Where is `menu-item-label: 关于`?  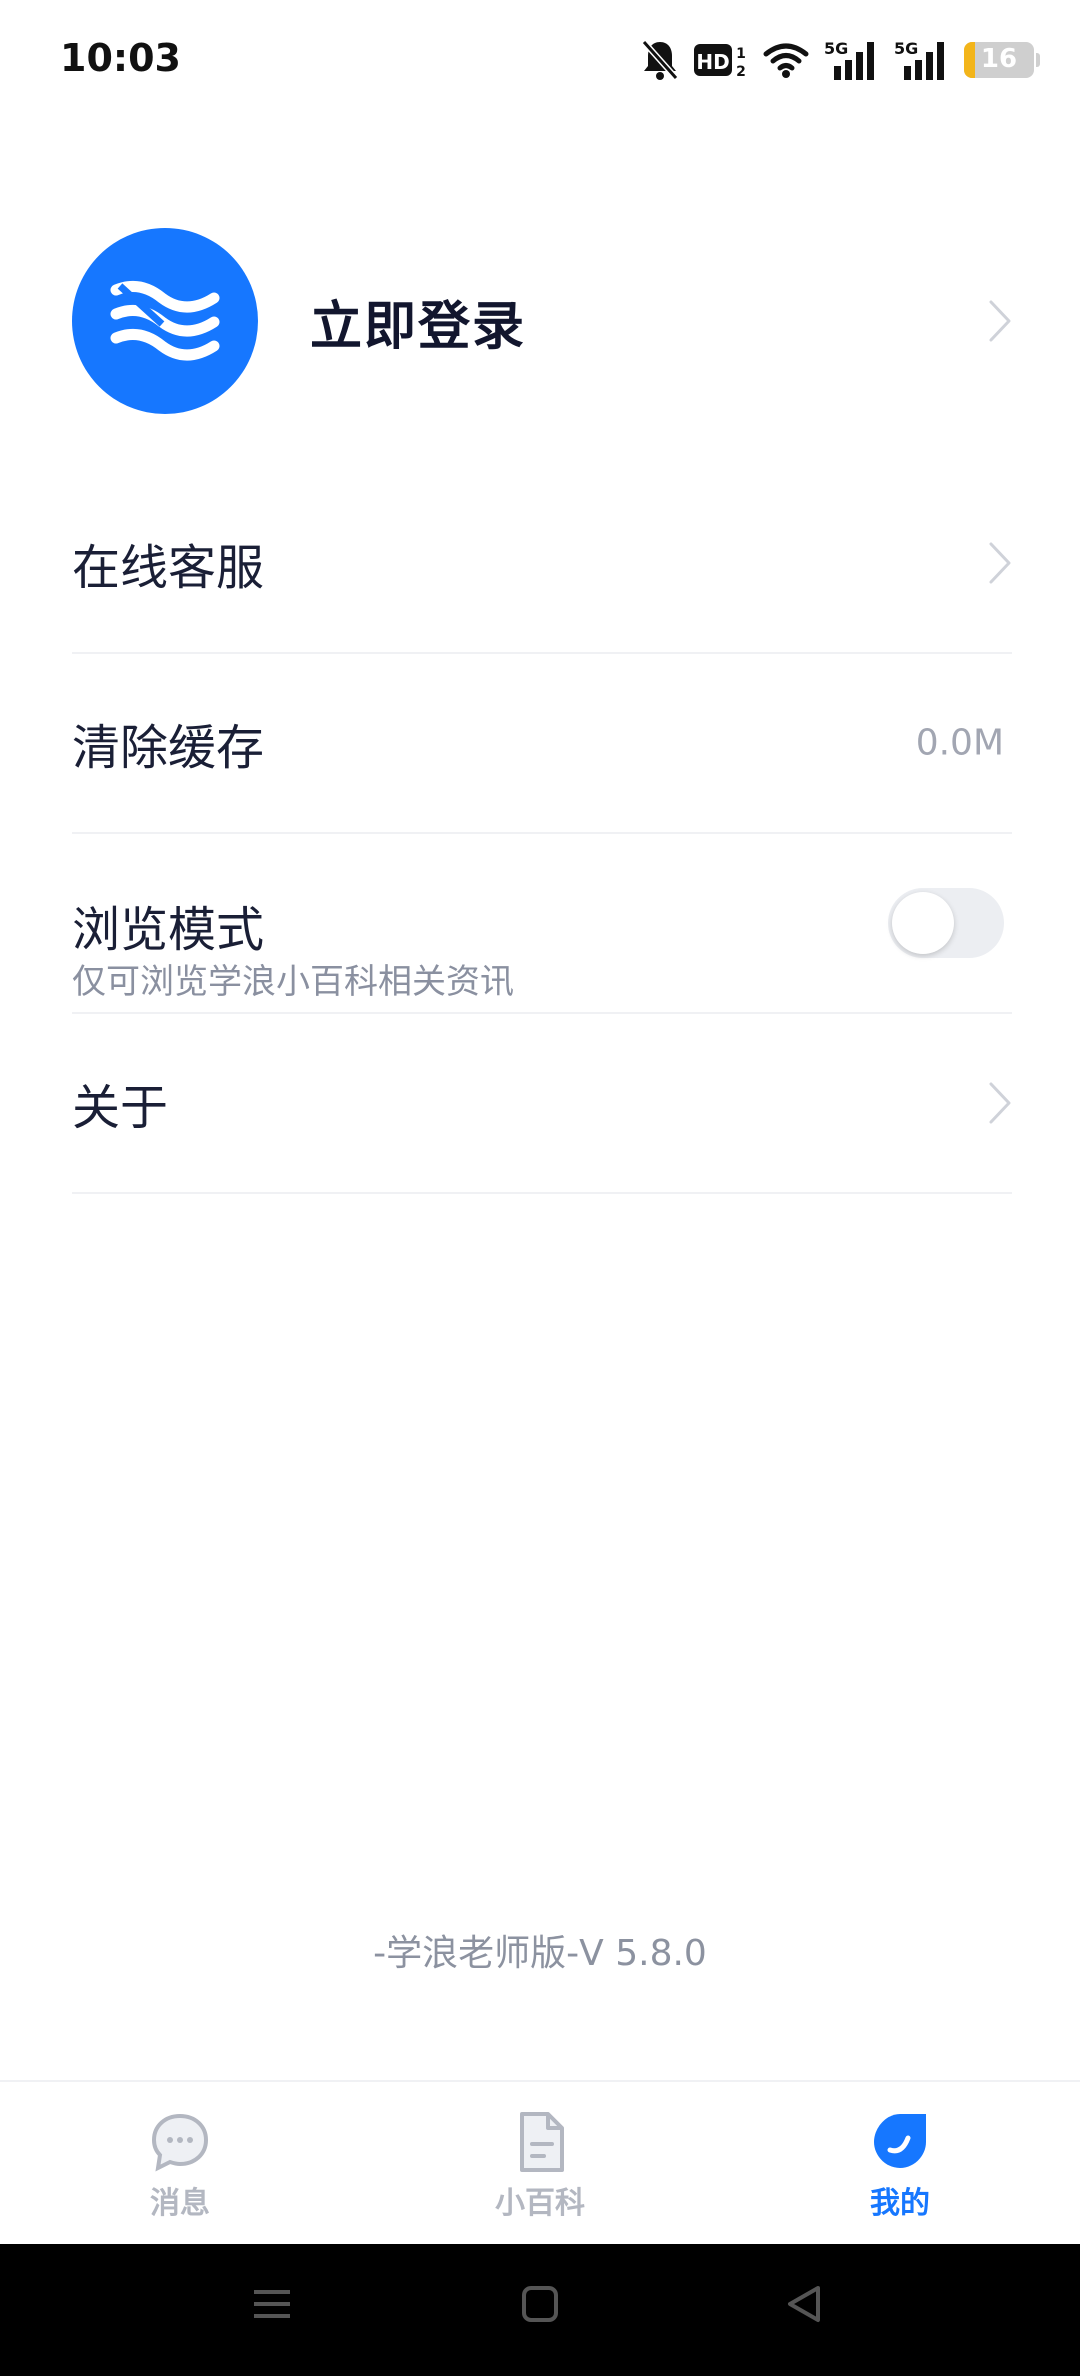
menu-item-label: 关于 is located at coordinates (120, 1108).